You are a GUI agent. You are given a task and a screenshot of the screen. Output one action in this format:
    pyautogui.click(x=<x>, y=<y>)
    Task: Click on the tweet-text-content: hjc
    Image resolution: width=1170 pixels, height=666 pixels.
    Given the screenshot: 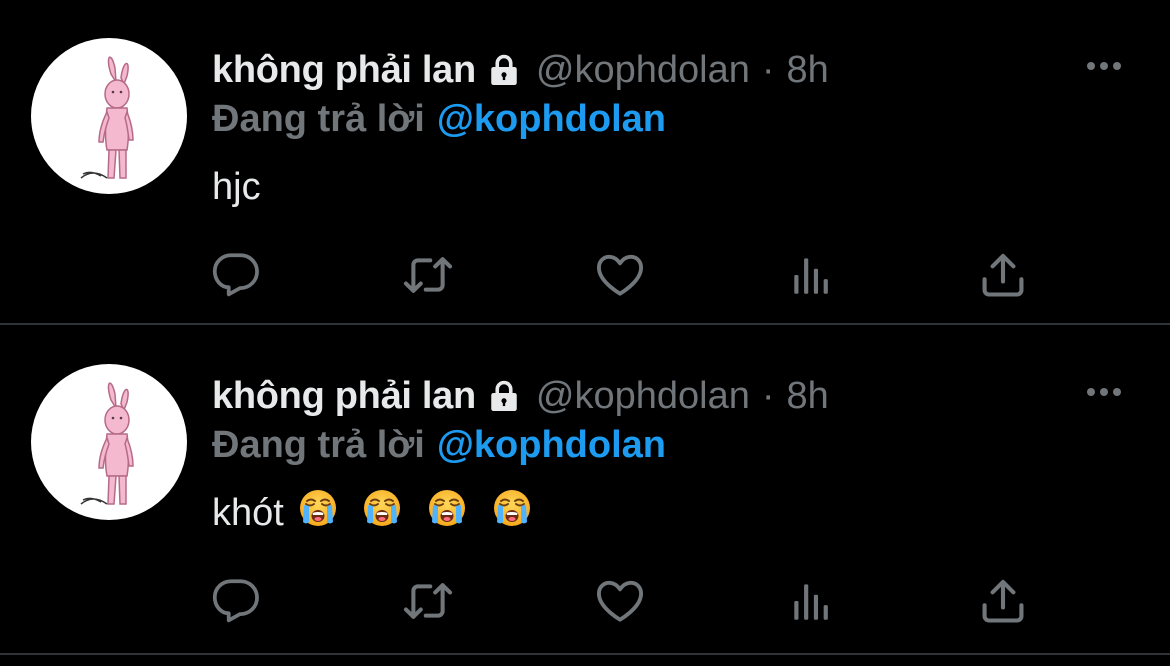 What is the action you would take?
    pyautogui.click(x=236, y=186)
    